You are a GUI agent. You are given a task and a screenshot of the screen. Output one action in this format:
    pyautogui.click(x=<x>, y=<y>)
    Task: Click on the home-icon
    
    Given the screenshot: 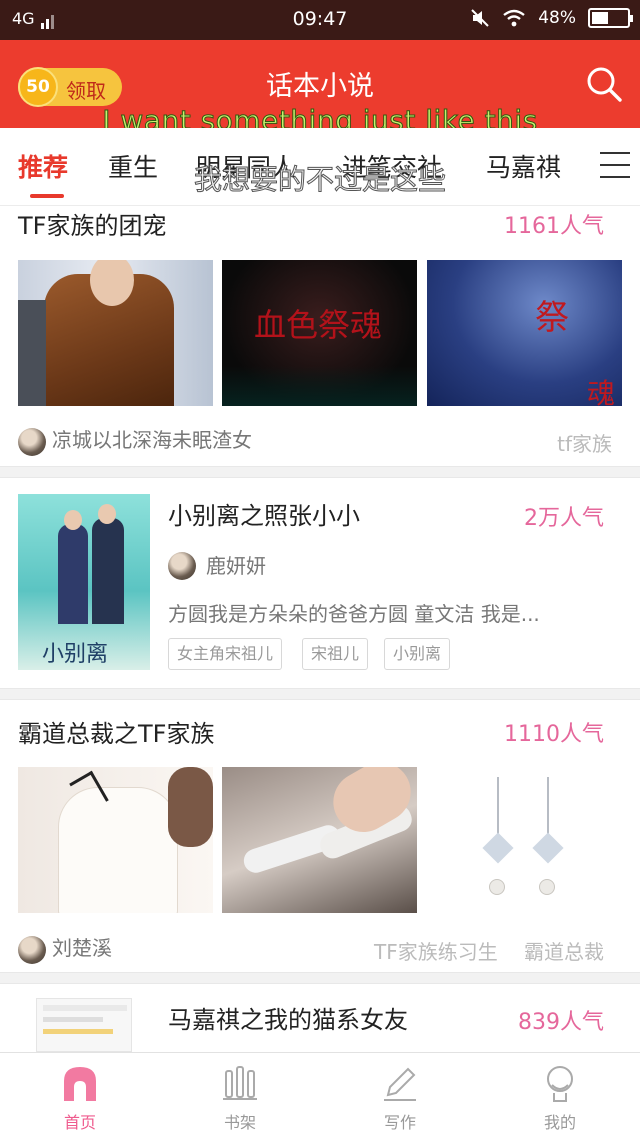 What is the action you would take?
    pyautogui.click(x=80, y=1084)
    